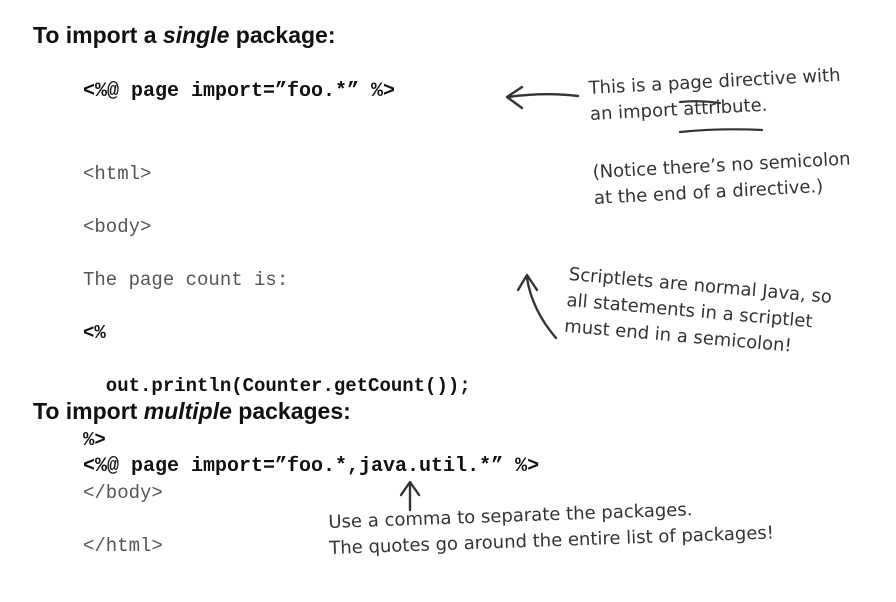 Image resolution: width=896 pixels, height=602 pixels. I want to click on code-line-html-open: <html>, so click(117, 173).